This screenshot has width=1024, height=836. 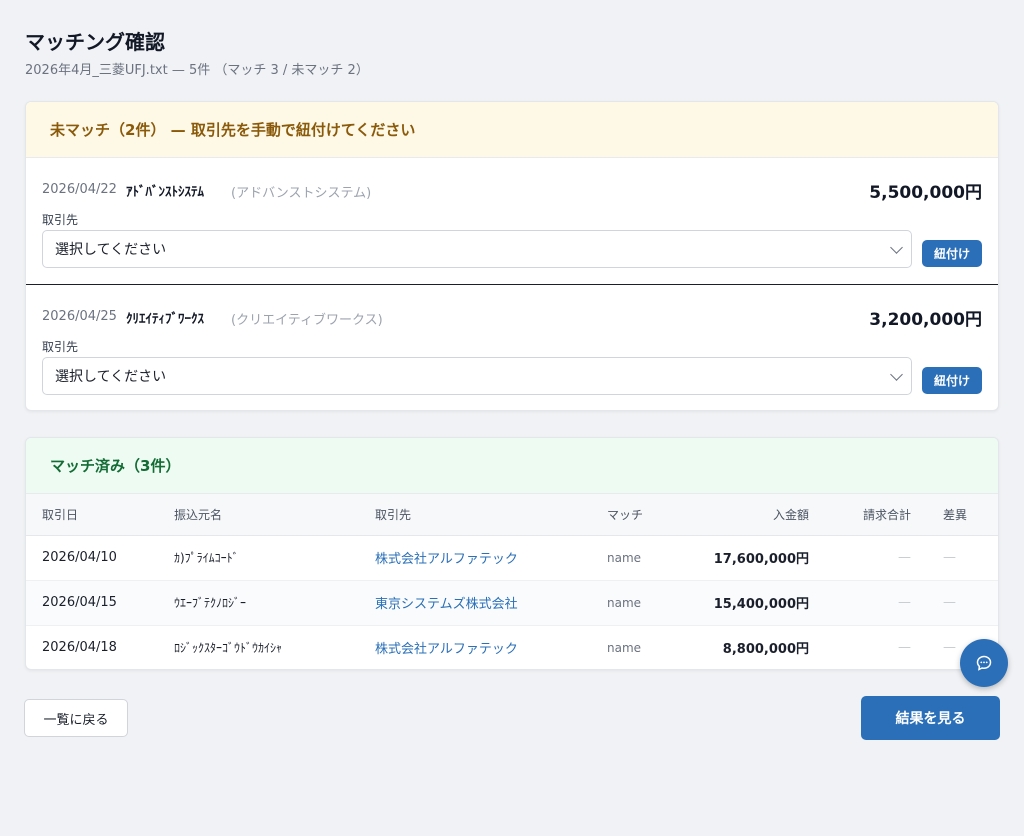 What do you see at coordinates (954, 515) in the screenshot?
I see `column-header-diff: 差異` at bounding box center [954, 515].